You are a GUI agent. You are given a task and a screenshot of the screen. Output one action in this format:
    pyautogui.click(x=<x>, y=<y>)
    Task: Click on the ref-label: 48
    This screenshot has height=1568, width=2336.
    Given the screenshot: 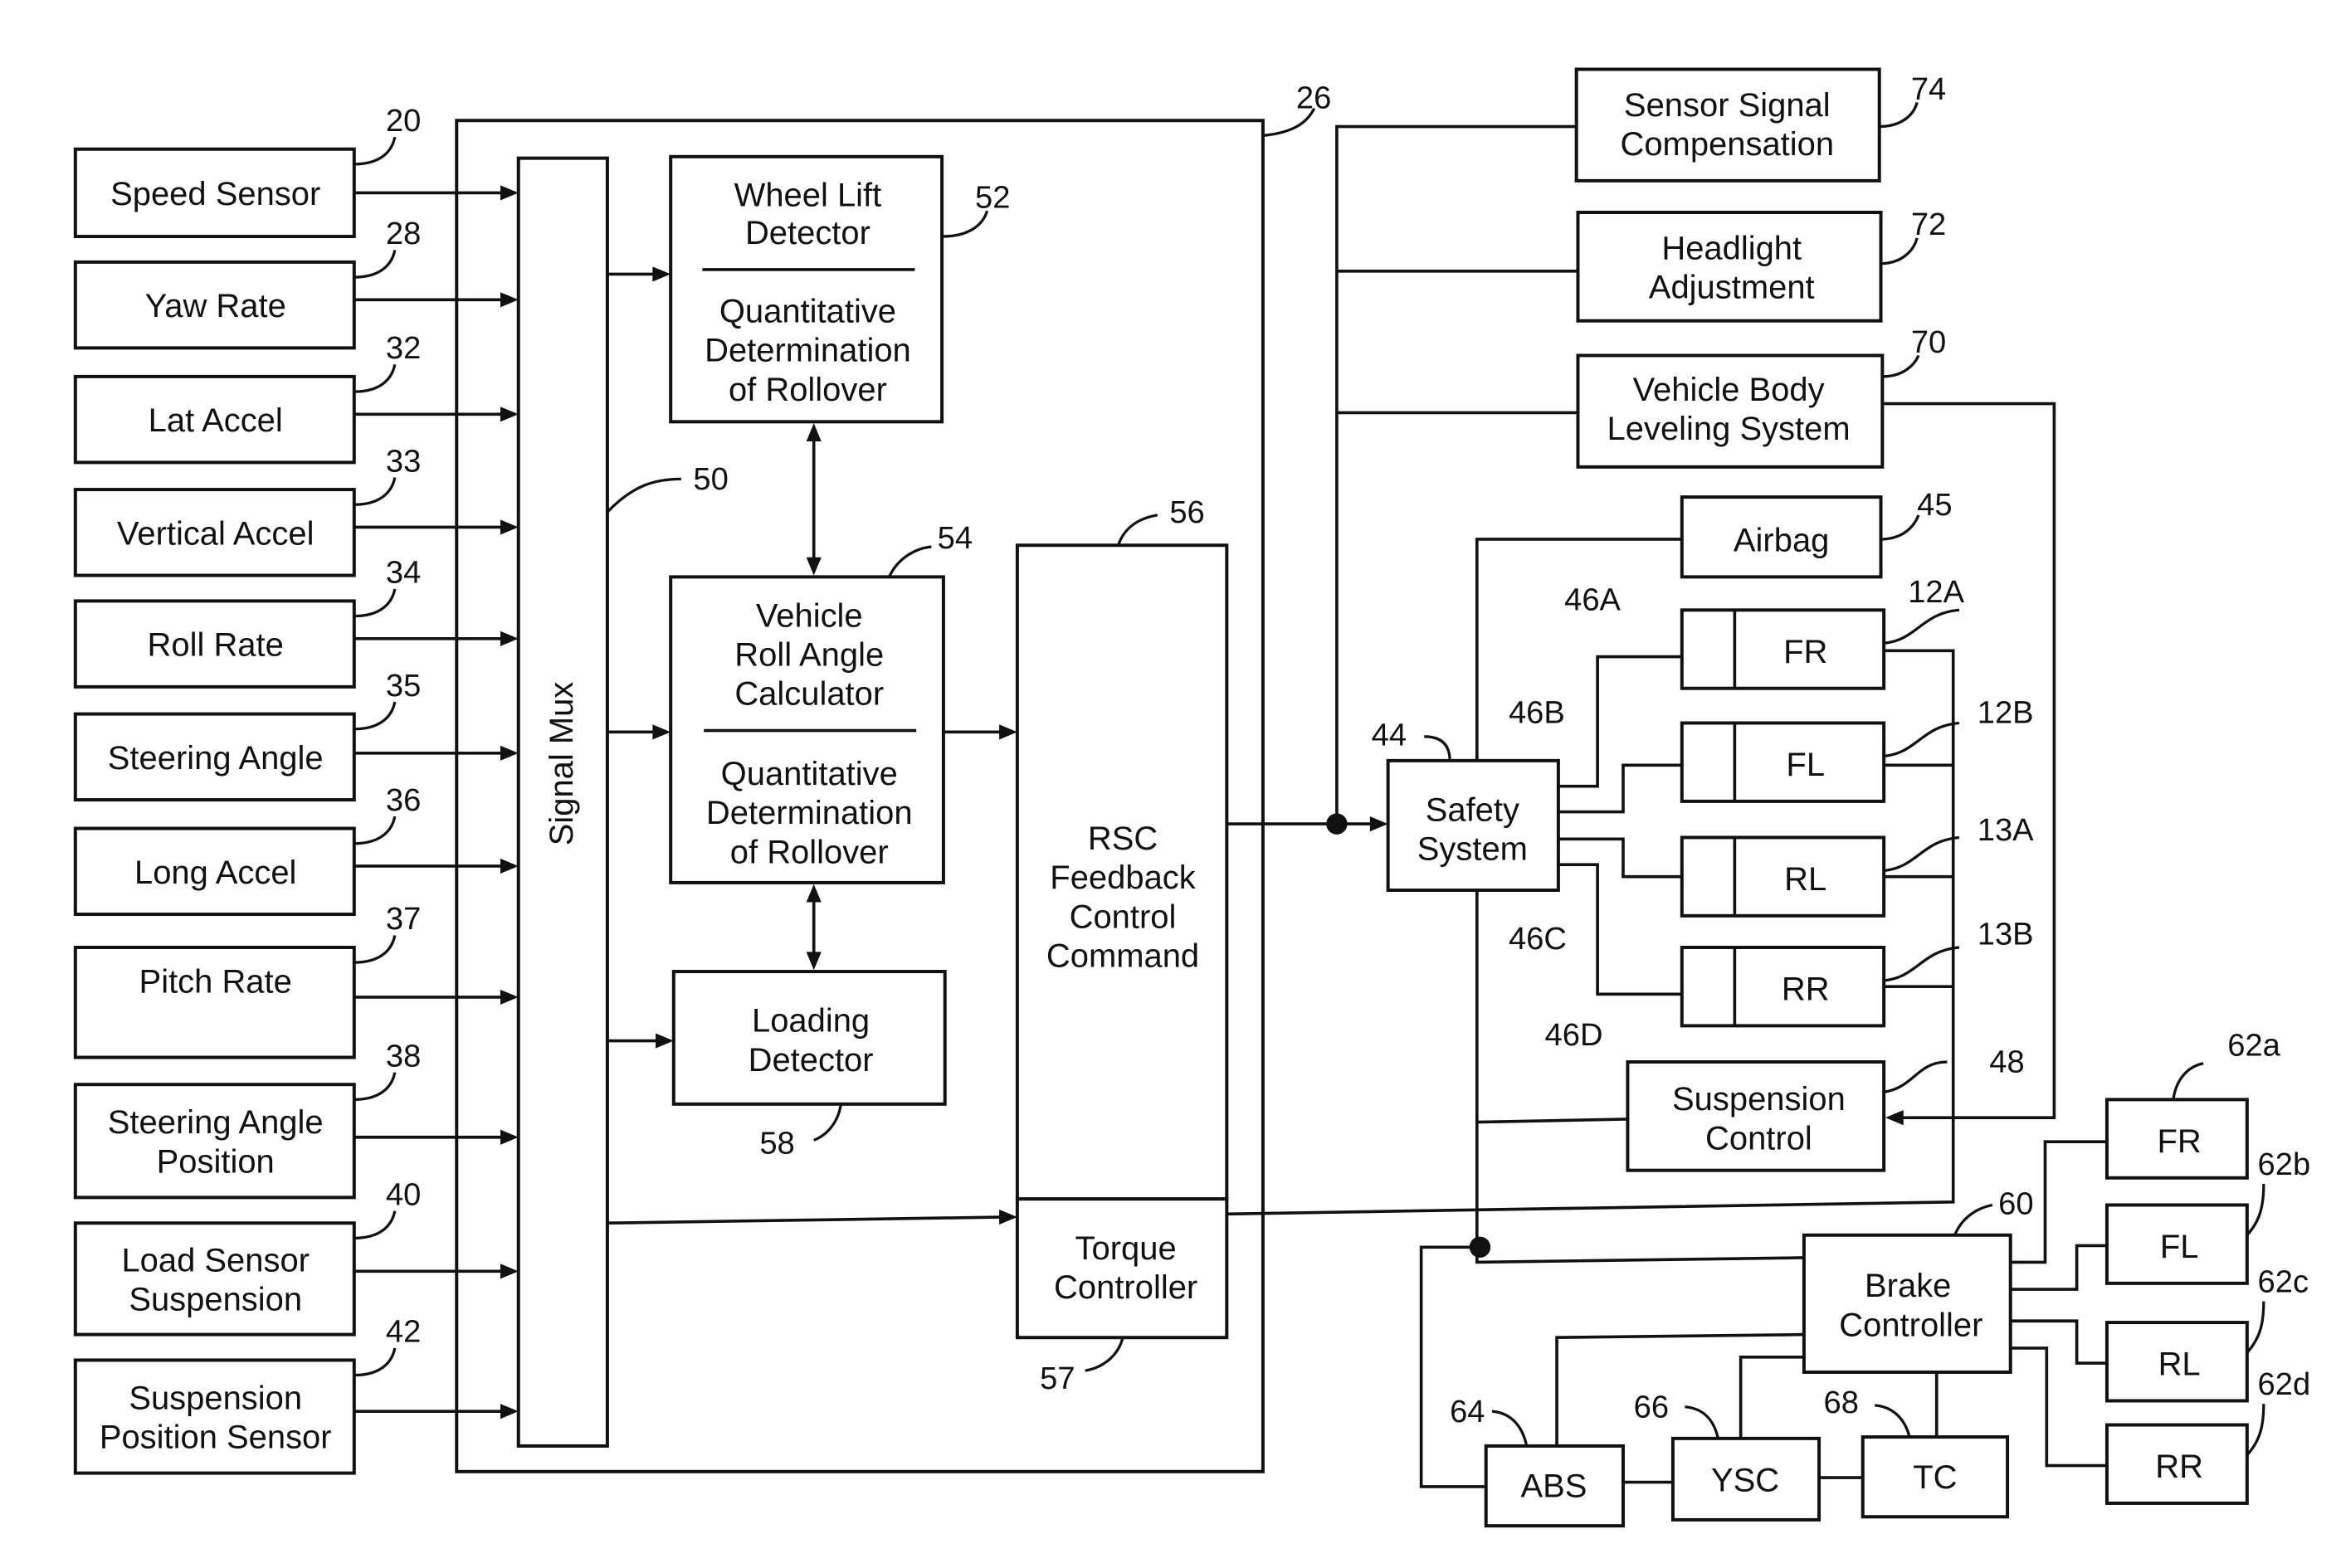 What is the action you would take?
    pyautogui.click(x=2006, y=1062)
    